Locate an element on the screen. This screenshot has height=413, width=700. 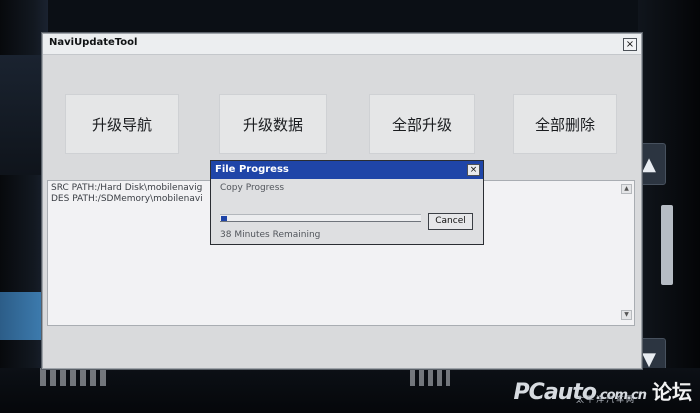
time-remaining-label: 38 Minutes Remaining is located at coordinates (270, 235).